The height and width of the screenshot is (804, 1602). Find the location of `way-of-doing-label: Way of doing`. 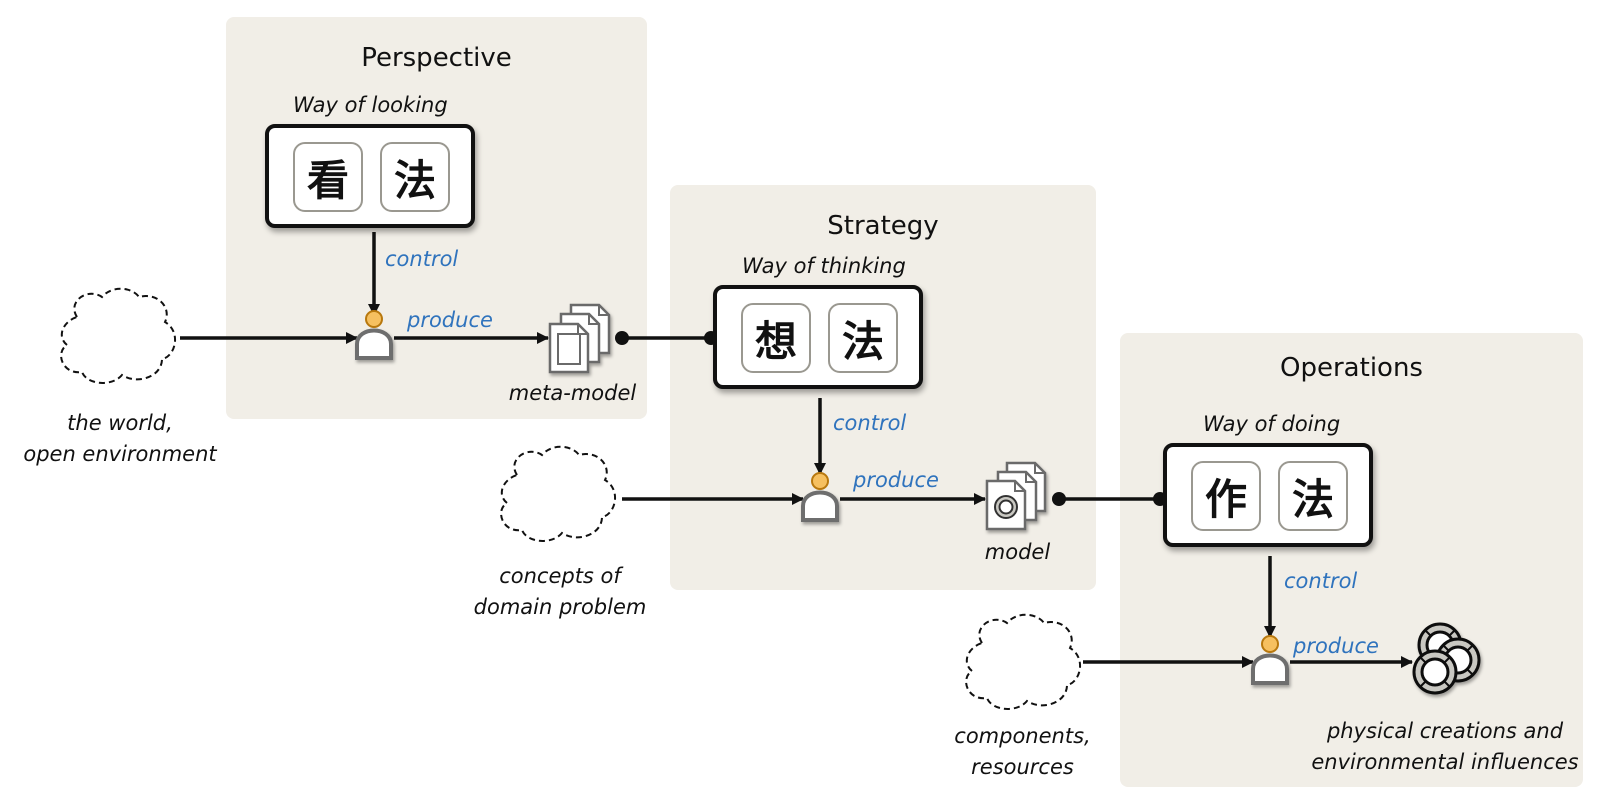

way-of-doing-label: Way of doing is located at coordinates (1272, 424).